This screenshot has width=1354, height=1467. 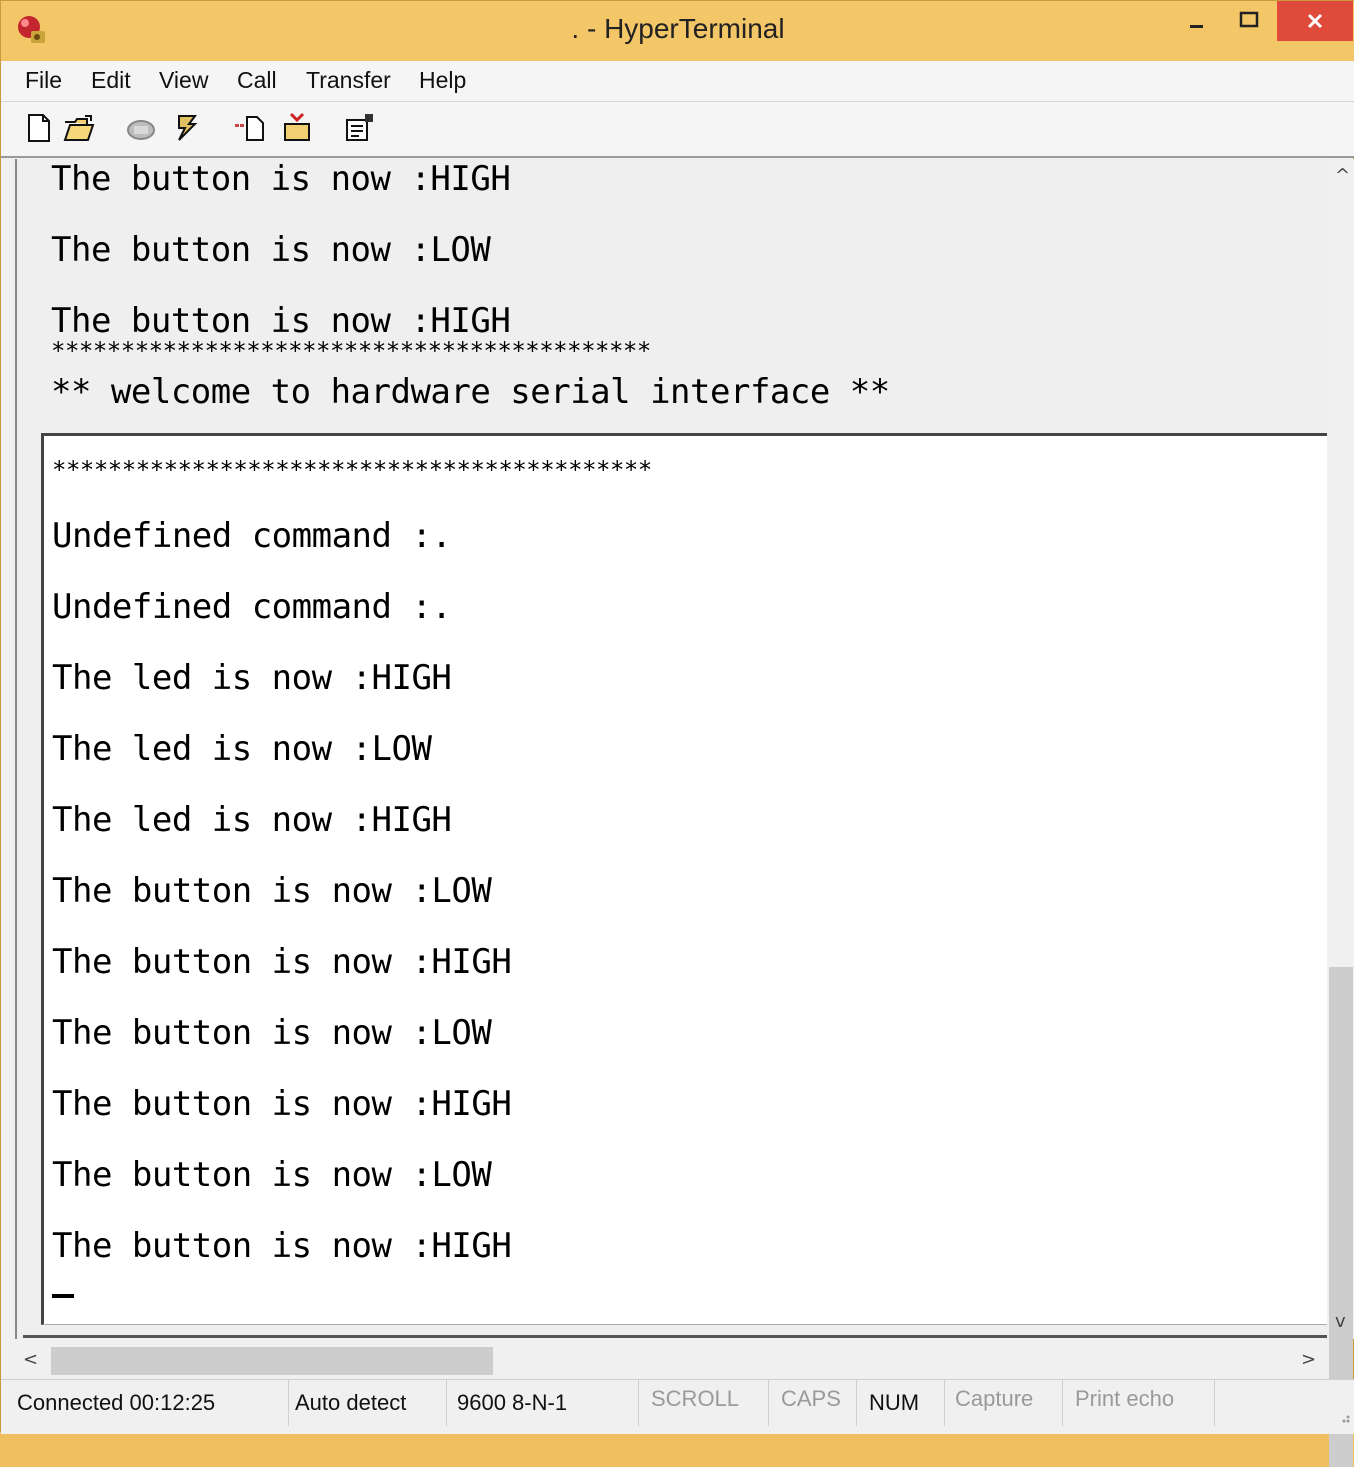 What do you see at coordinates (249, 128) in the screenshot?
I see `send-icon` at bounding box center [249, 128].